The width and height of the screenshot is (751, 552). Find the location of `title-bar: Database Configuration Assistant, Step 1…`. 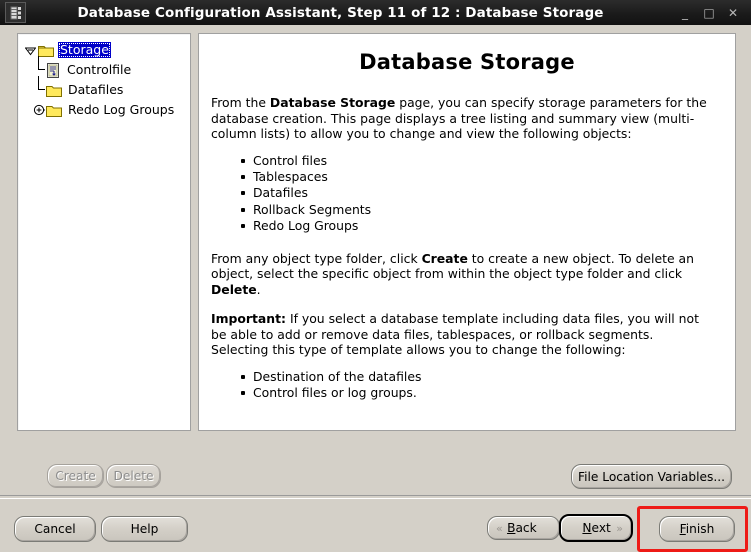

title-bar: Database Configuration Assistant, Step 1… is located at coordinates (375, 12).